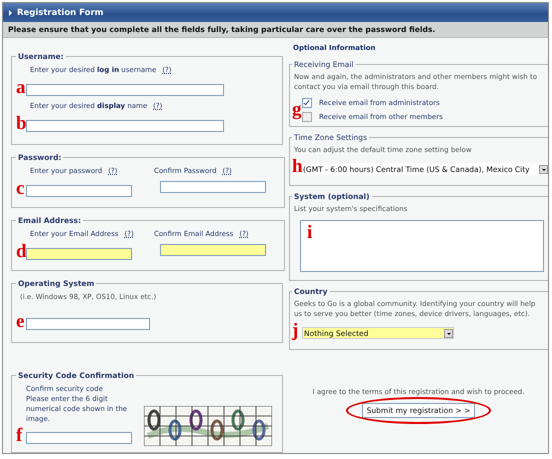 The width and height of the screenshot is (552, 459). Describe the element at coordinates (21, 124) in the screenshot. I see `annotation-letter: b` at that location.